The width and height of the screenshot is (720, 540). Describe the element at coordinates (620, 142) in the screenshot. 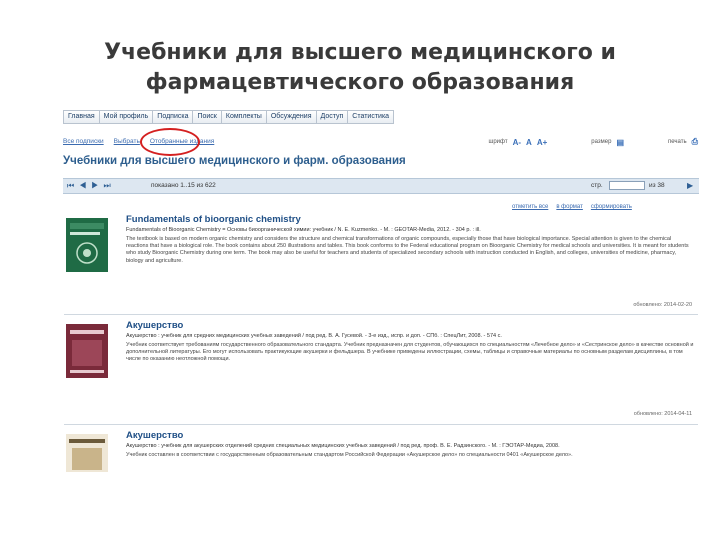

I see `layout-icon: ▤` at that location.